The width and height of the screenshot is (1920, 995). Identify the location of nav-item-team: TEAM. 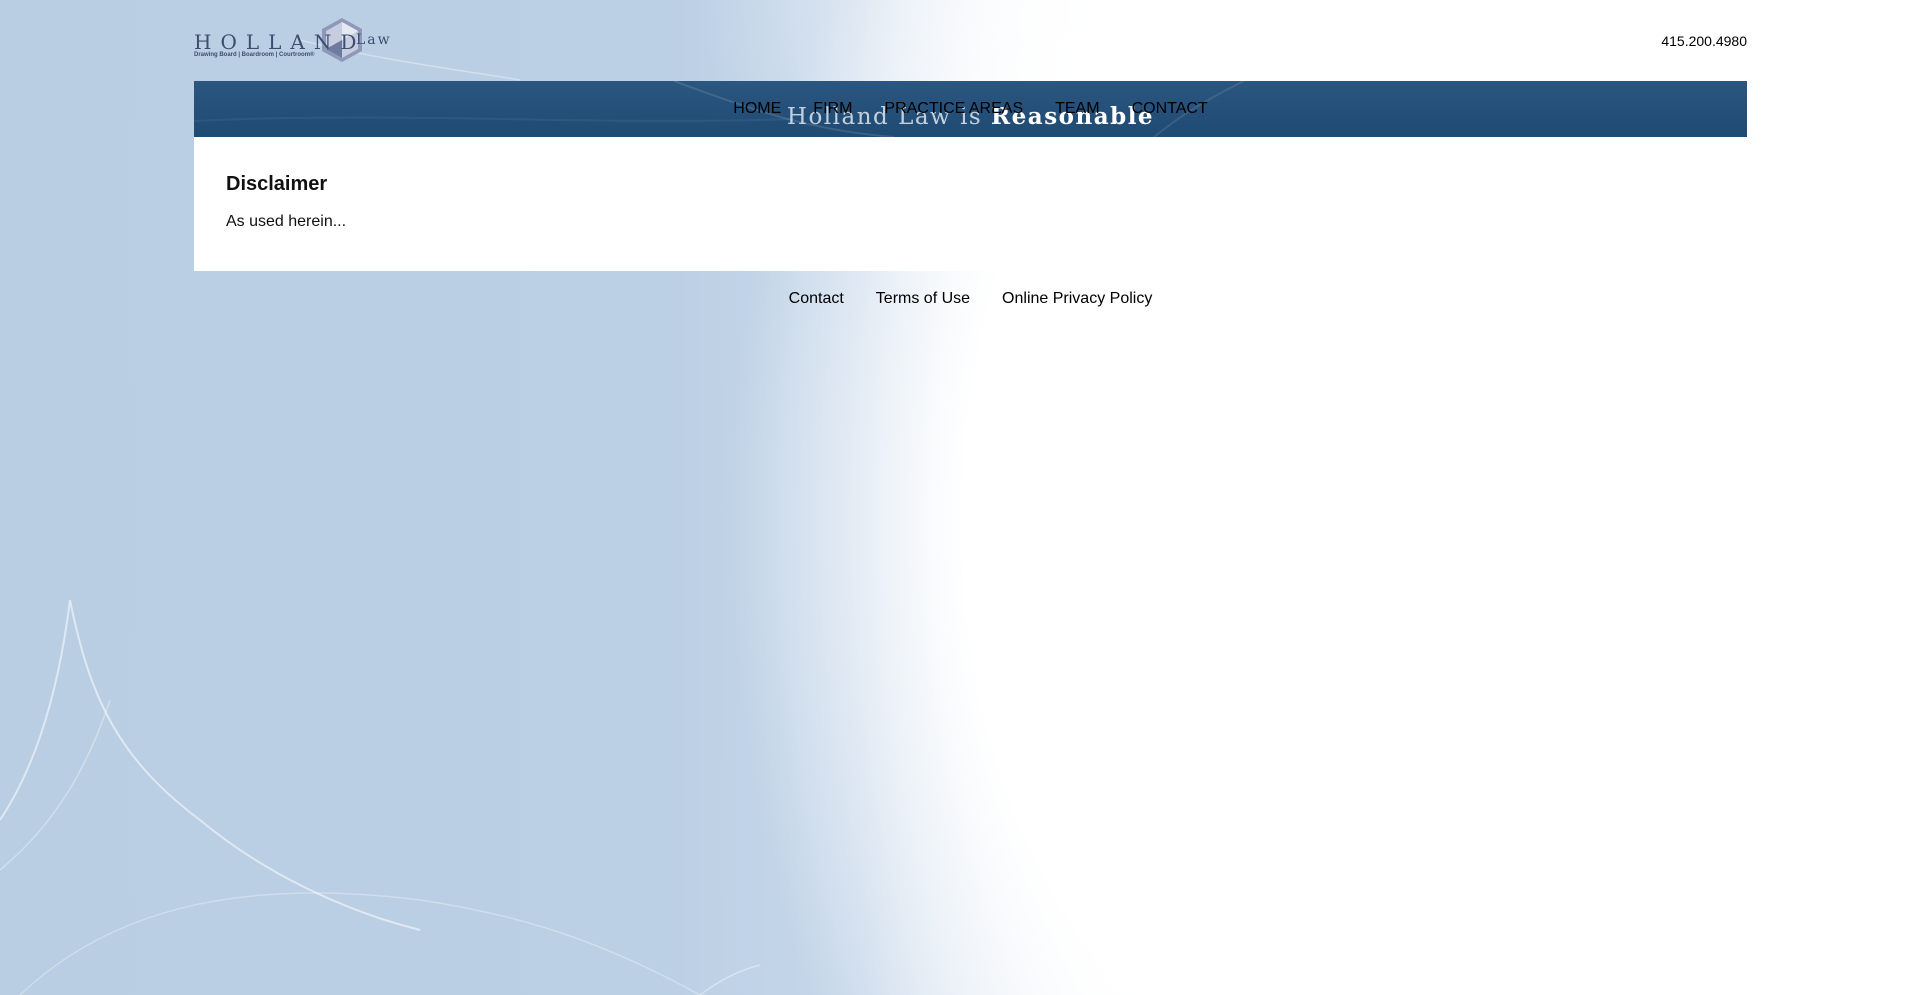
(1077, 109).